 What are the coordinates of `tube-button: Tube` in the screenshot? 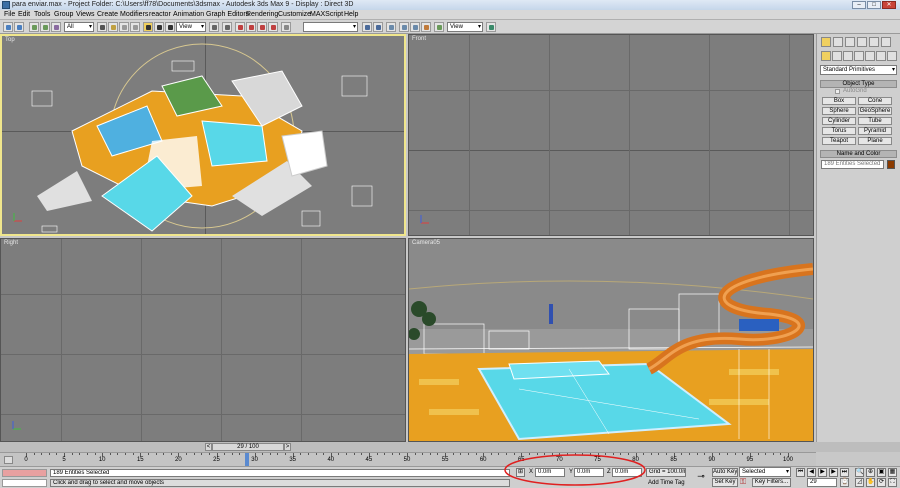 It's located at (875, 121).